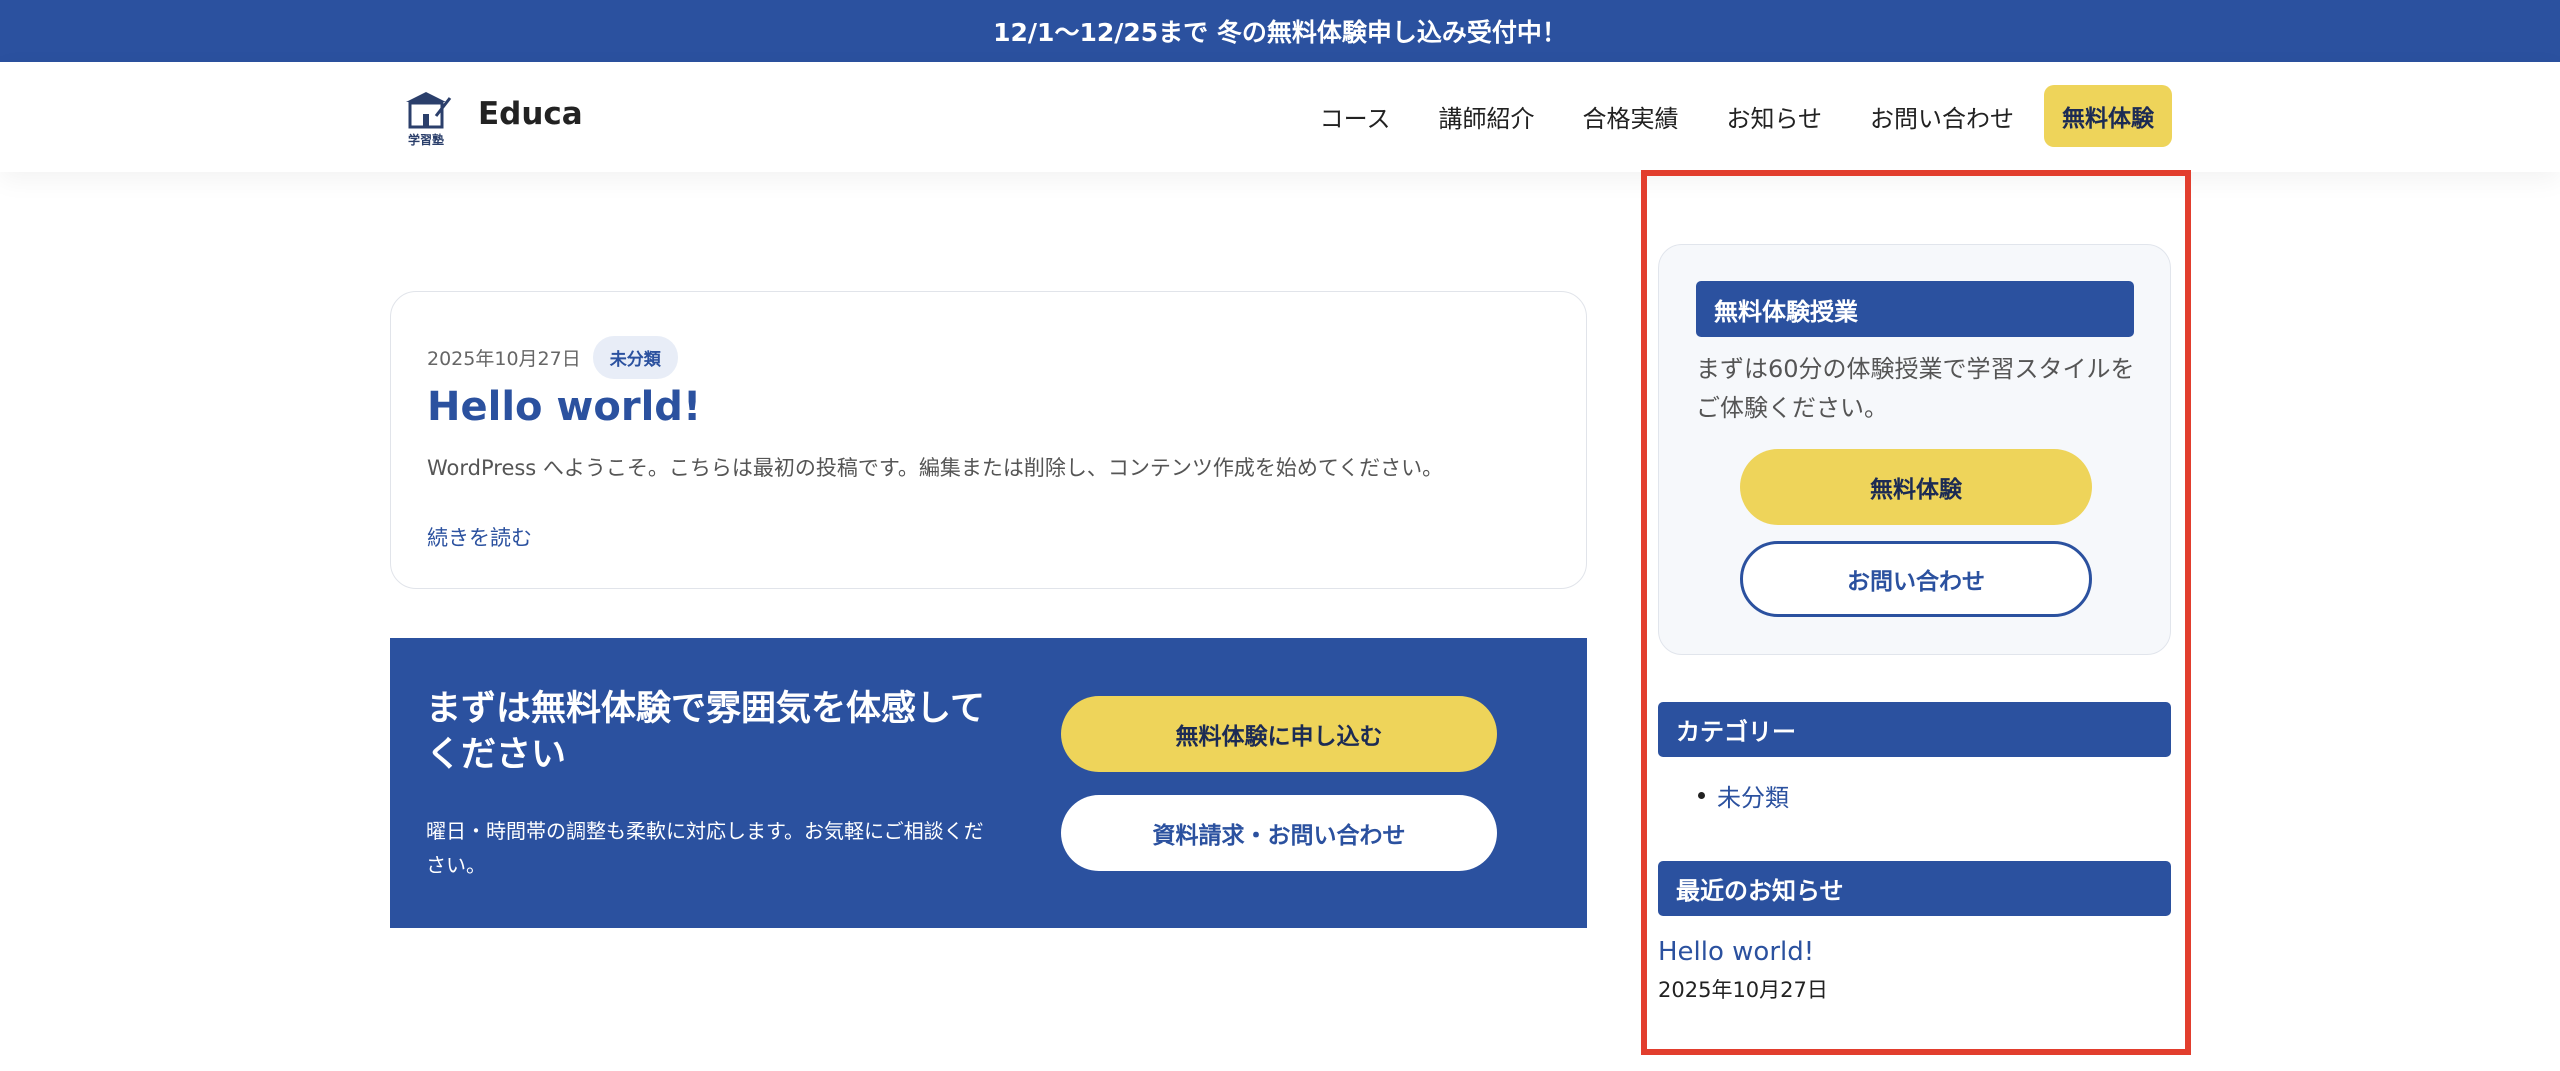 The image size is (2560, 1071). What do you see at coordinates (1279, 734) in the screenshot?
I see `apply-free-trial-button: 無料体験に申し込む` at bounding box center [1279, 734].